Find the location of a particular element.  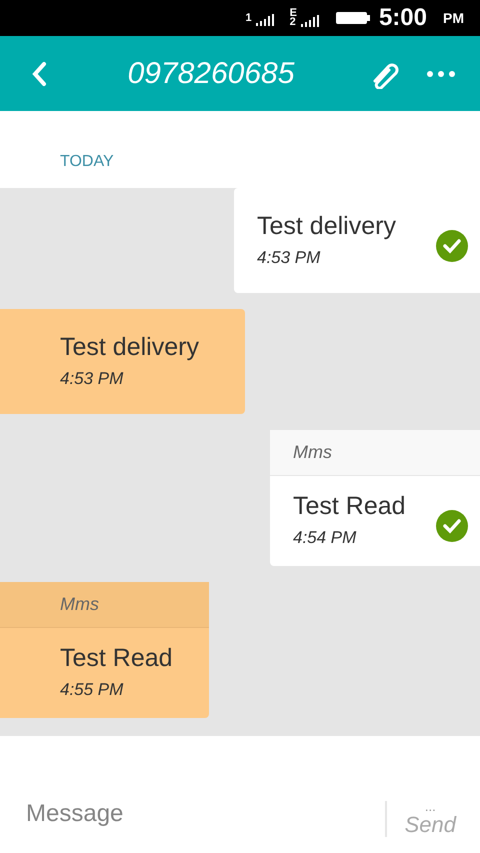

more-icon is located at coordinates (441, 74).